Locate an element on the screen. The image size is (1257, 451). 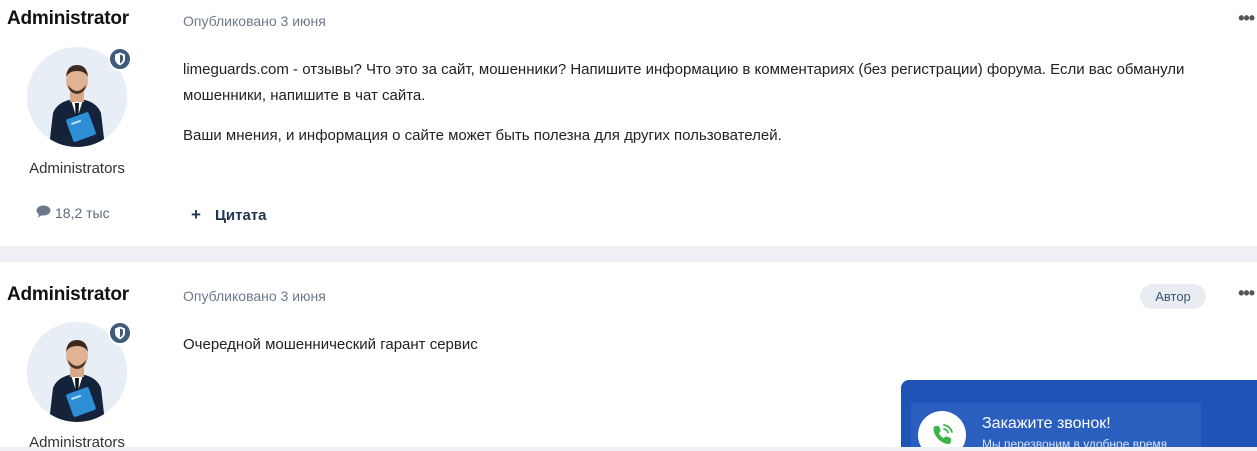
plus-icon: + is located at coordinates (196, 214).